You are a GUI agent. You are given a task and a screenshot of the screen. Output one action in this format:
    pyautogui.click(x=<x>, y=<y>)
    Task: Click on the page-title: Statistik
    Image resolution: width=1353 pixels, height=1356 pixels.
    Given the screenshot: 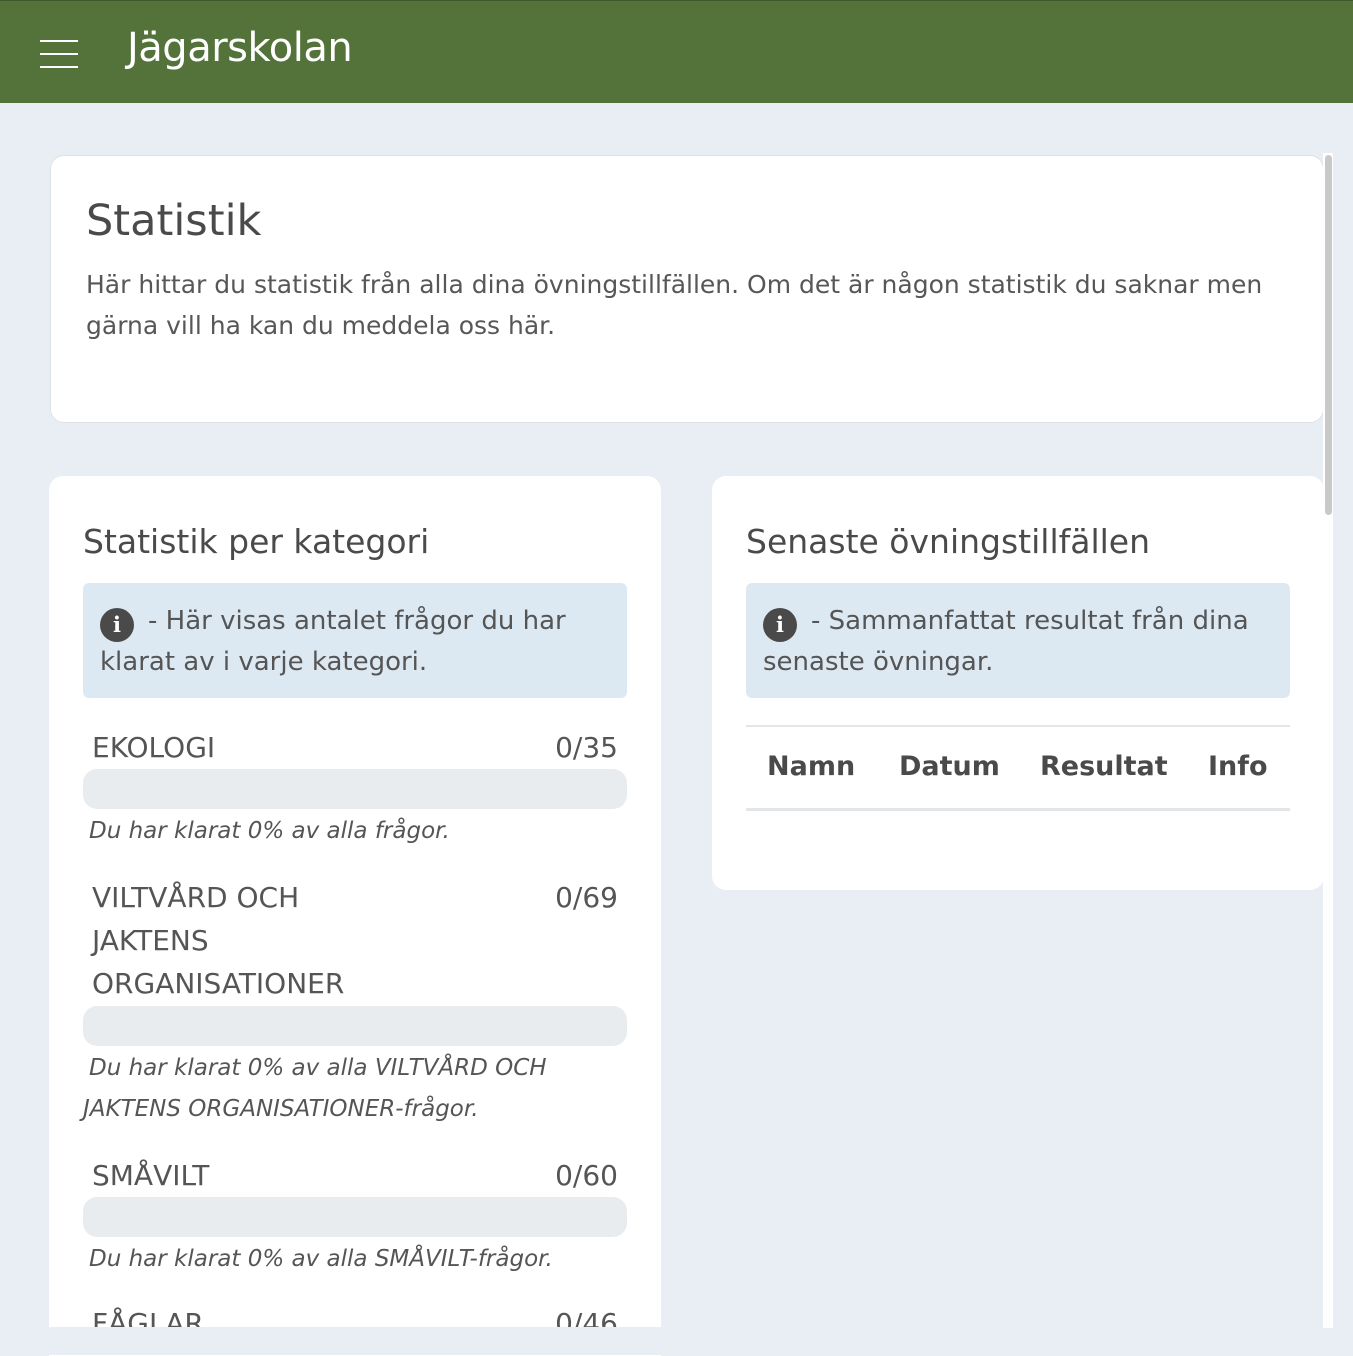 What is the action you would take?
    pyautogui.click(x=174, y=221)
    